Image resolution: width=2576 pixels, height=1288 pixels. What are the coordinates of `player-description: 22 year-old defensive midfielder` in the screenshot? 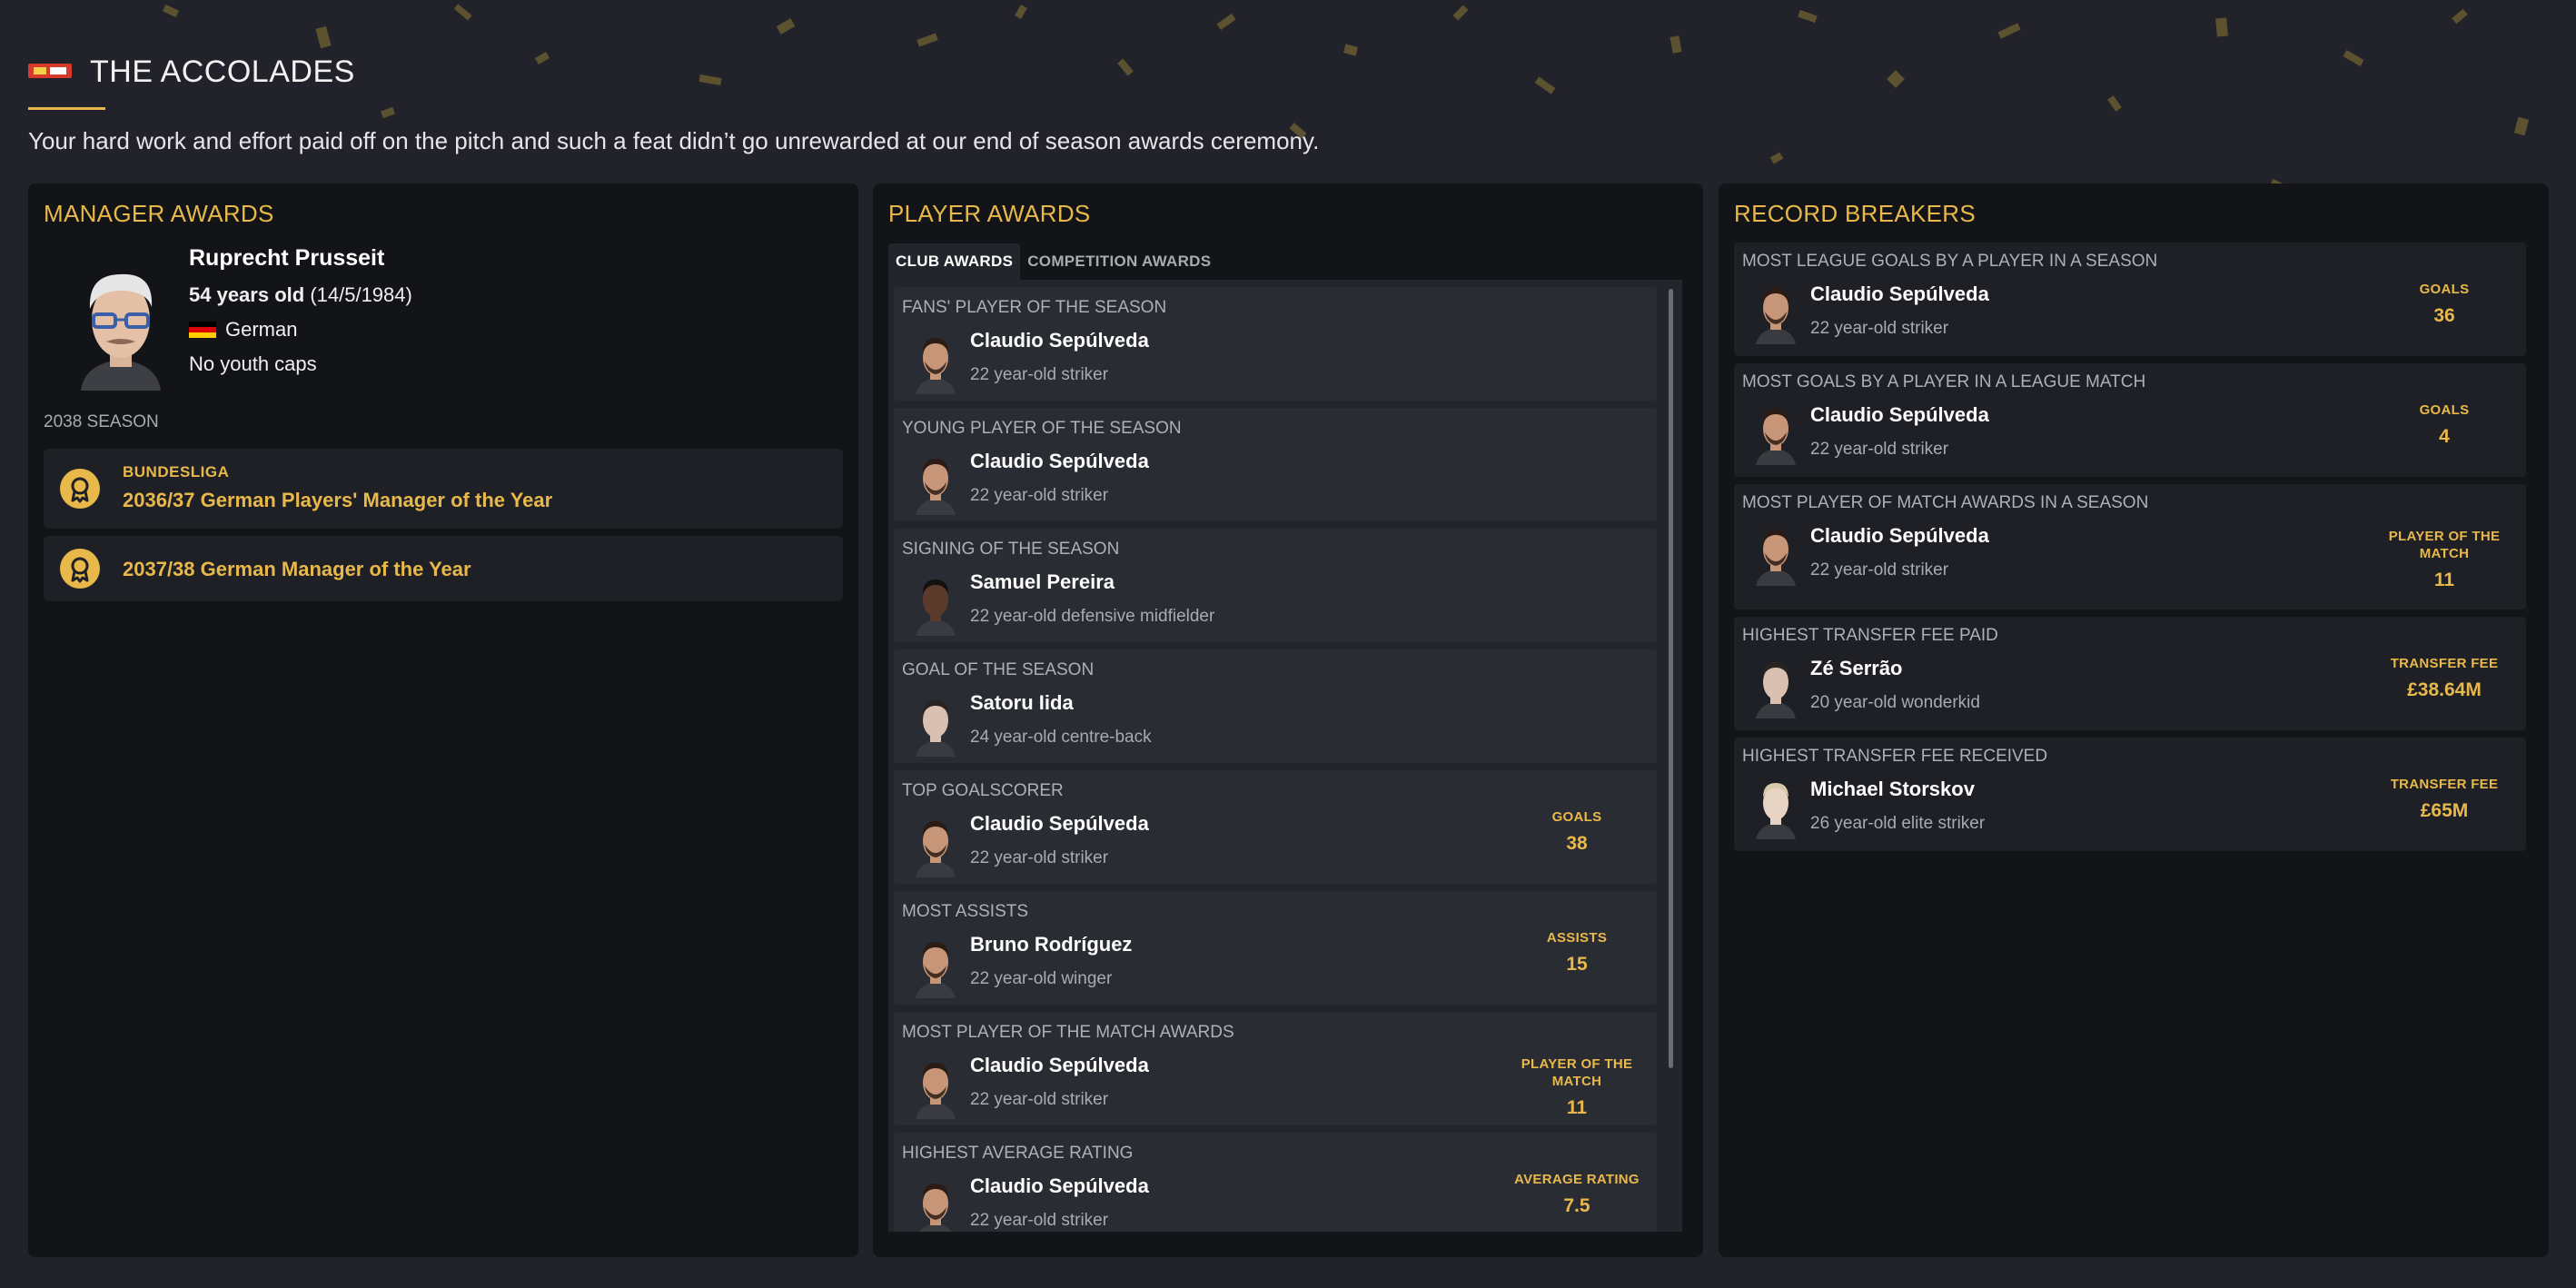 It's located at (1092, 616).